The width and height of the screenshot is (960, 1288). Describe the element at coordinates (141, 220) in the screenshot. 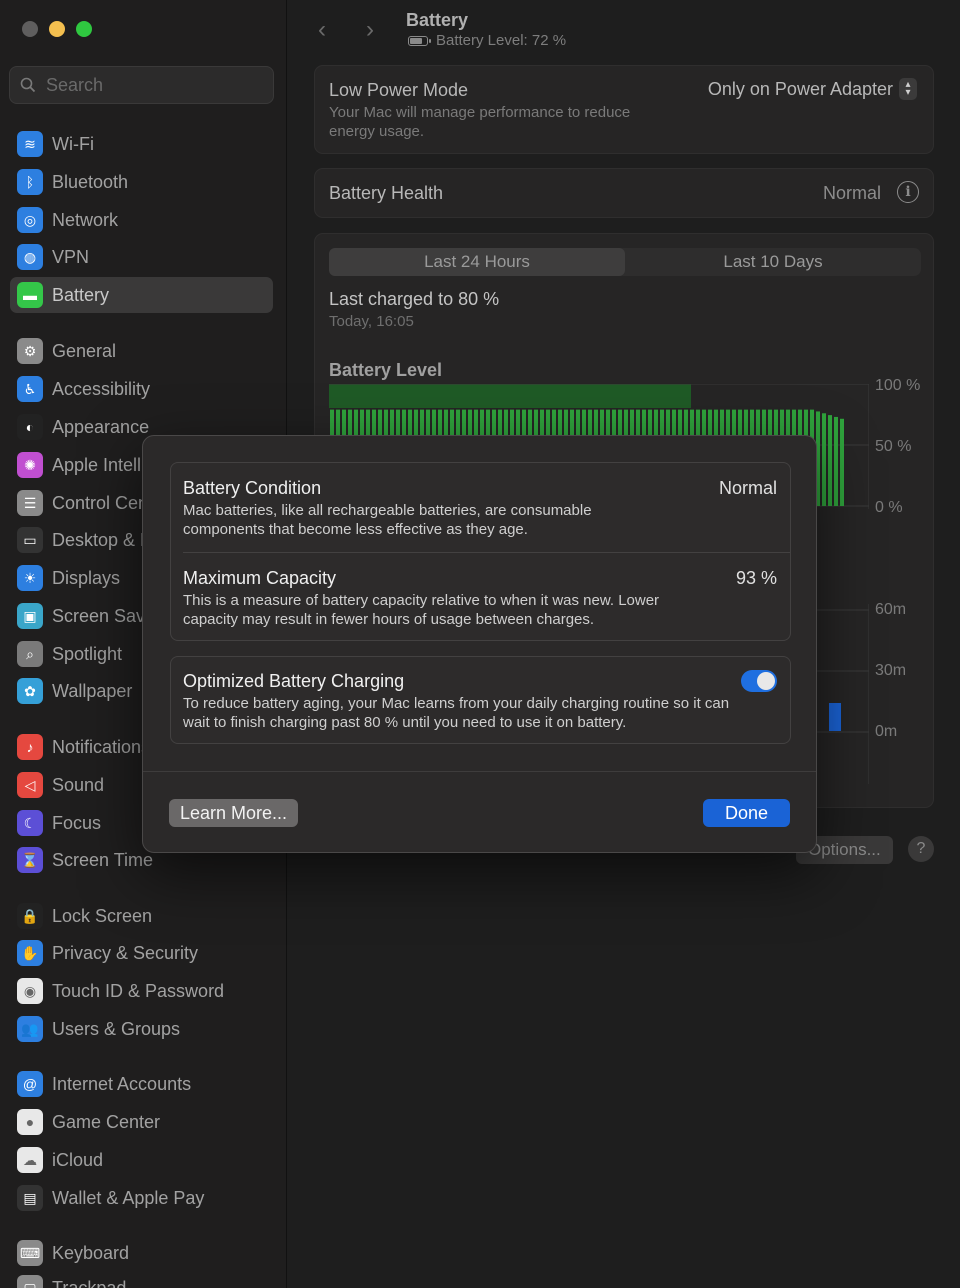

I see `sidebar-item-network: ◎ Network` at that location.